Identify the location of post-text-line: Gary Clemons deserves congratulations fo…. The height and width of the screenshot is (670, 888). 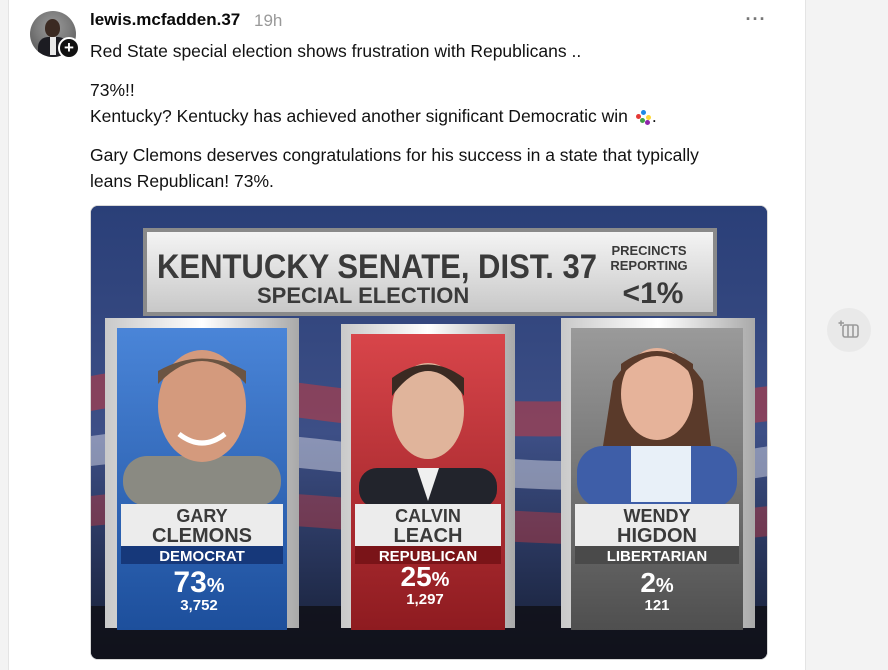
(394, 155).